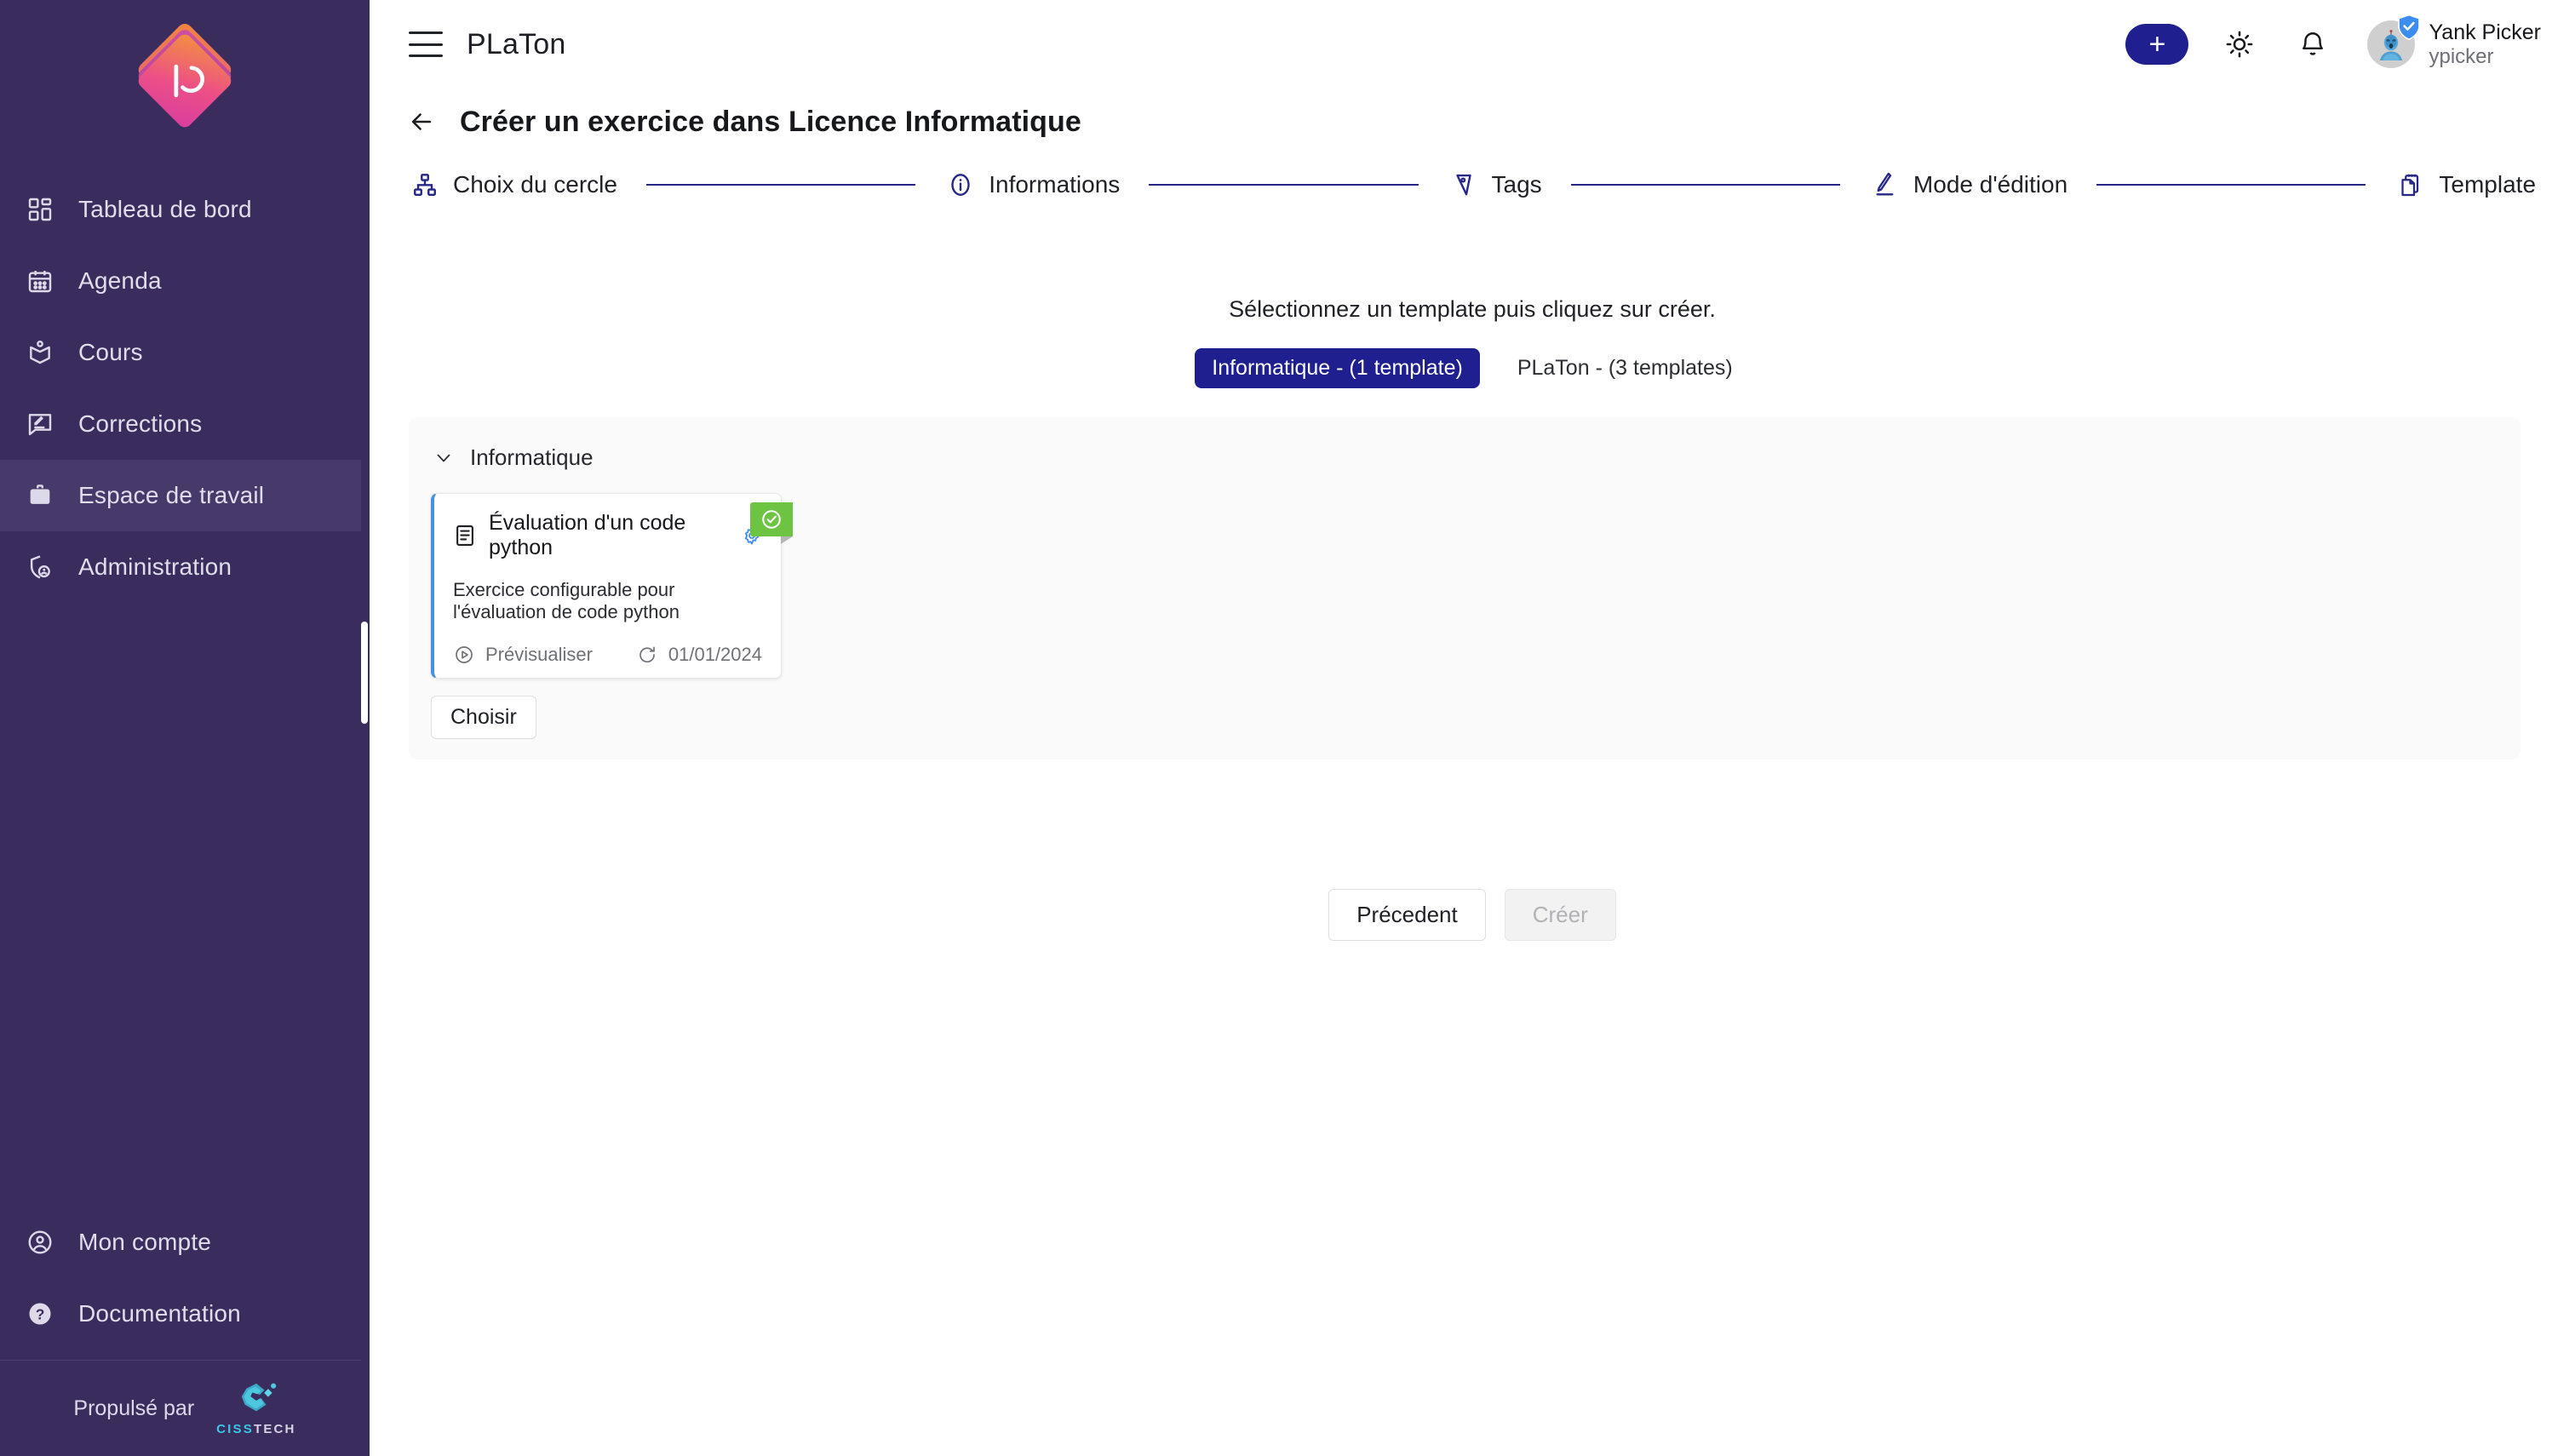  I want to click on powered-by-label: Propulsé par, so click(134, 1408).